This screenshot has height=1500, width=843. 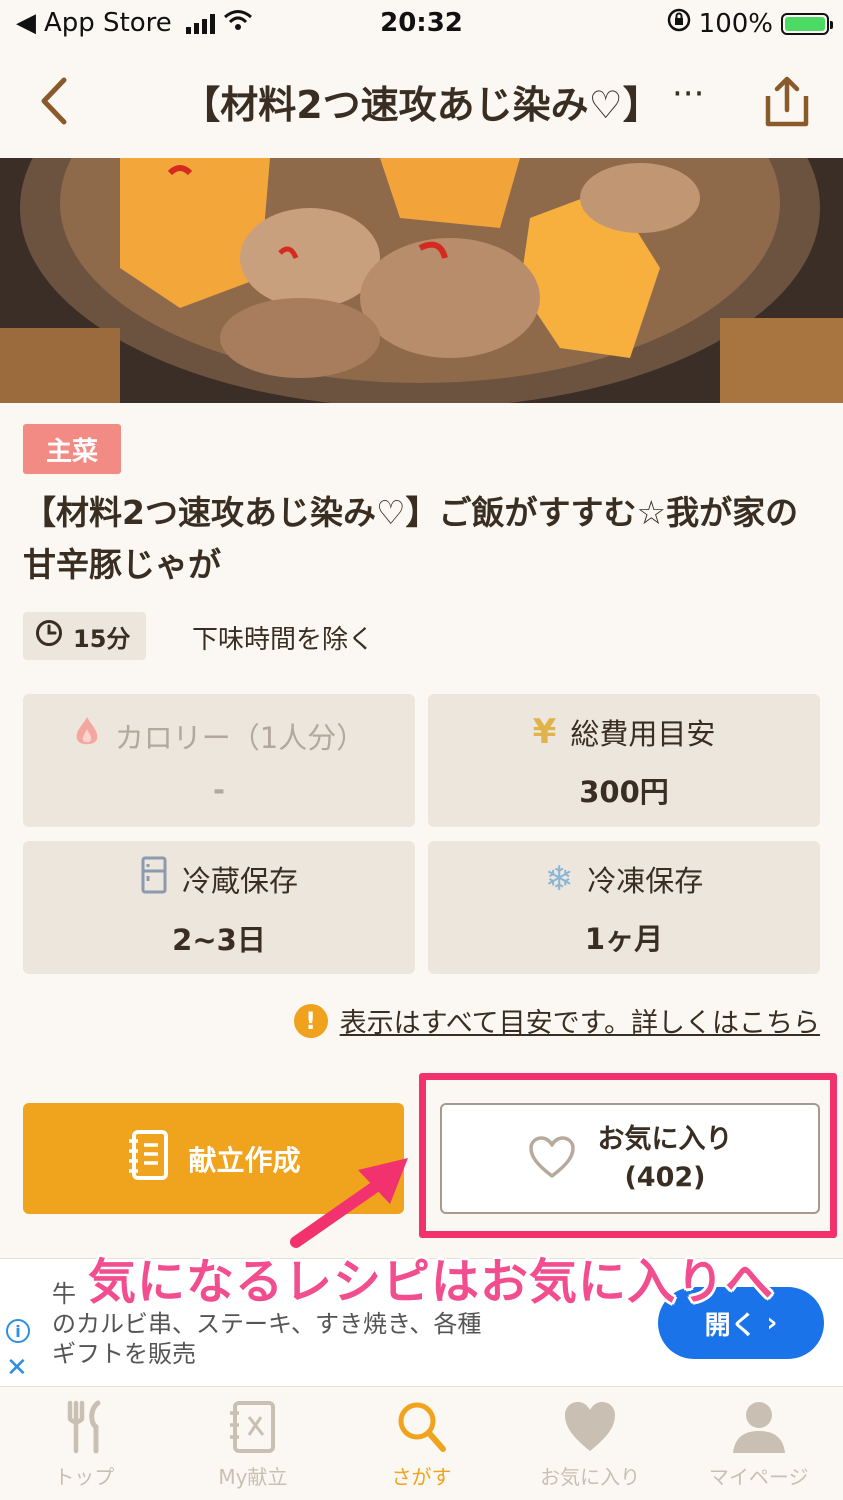 I want to click on snowflake-icon: ❄, so click(x=559, y=878).